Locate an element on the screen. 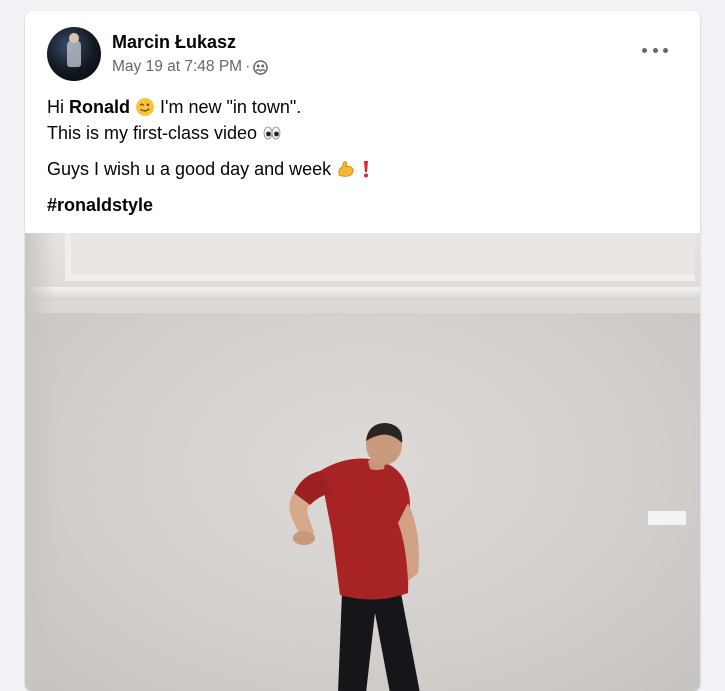 The height and width of the screenshot is (691, 725). greeting-text: Hi is located at coordinates (58, 107).